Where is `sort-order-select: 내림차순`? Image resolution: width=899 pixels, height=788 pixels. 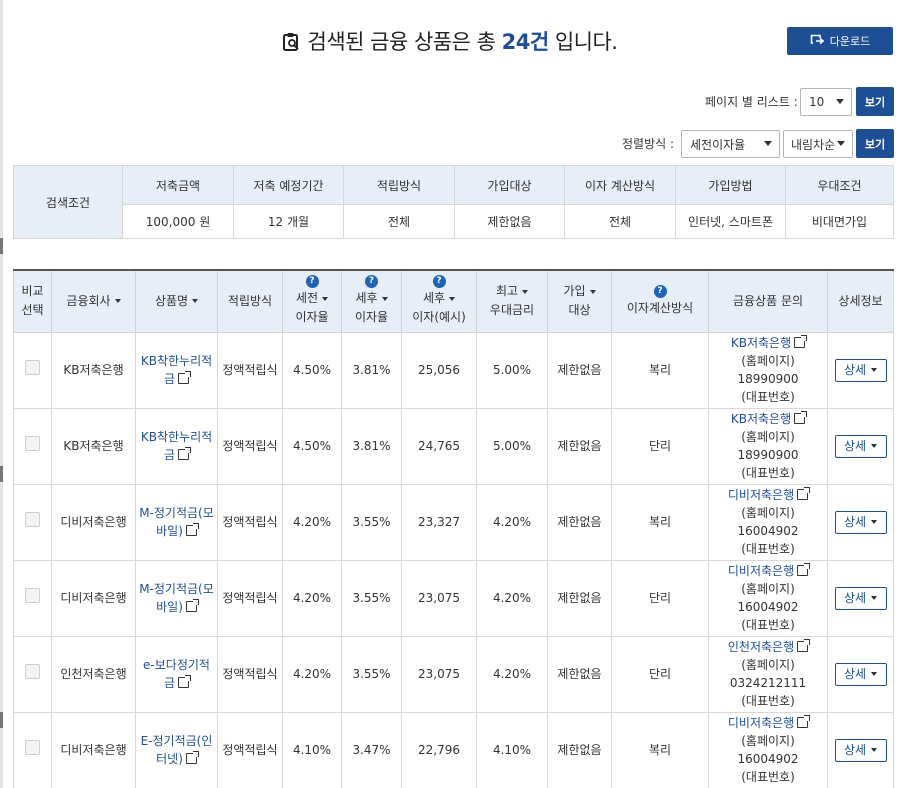
sort-order-select: 내림차순 is located at coordinates (818, 144).